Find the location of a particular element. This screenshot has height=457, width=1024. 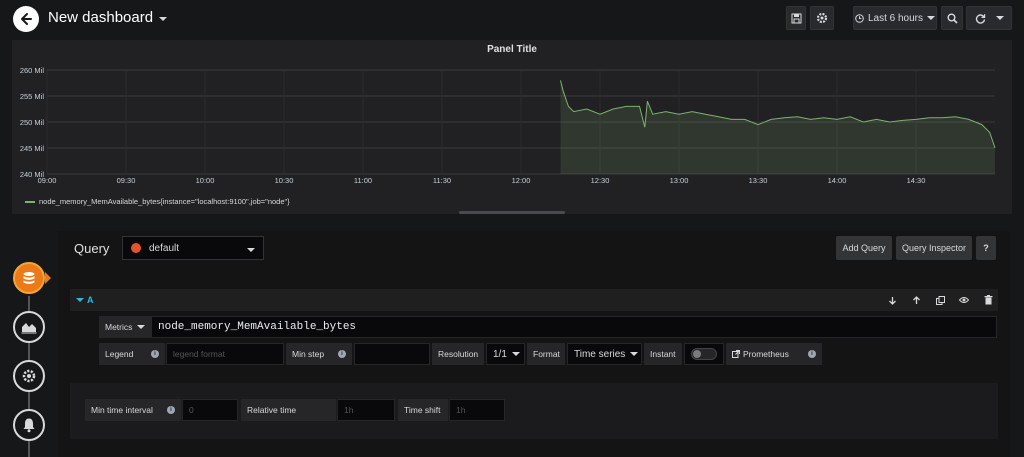

refresh-icon is located at coordinates (980, 18).